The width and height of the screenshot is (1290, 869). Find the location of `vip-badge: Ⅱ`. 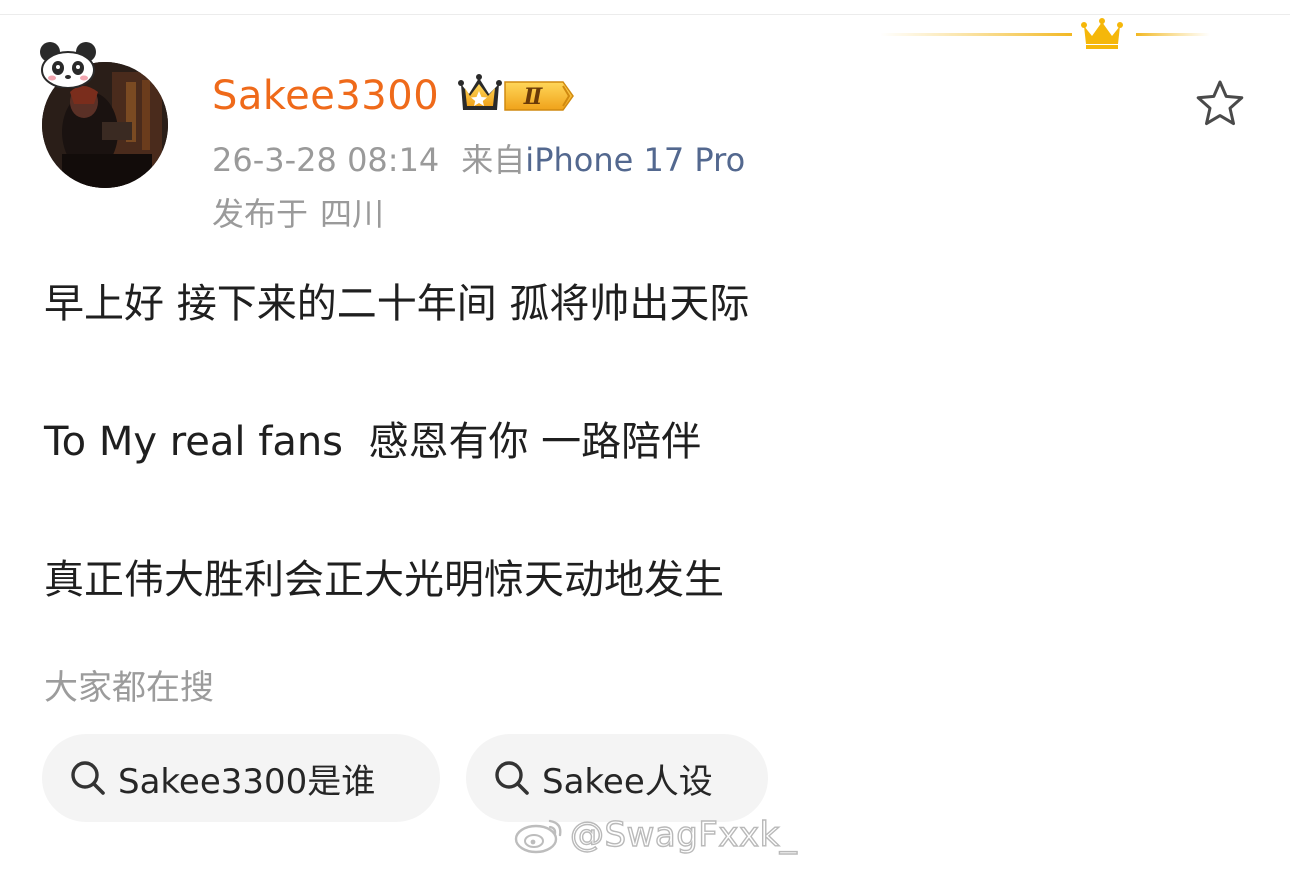

vip-badge: Ⅱ is located at coordinates (515, 96).